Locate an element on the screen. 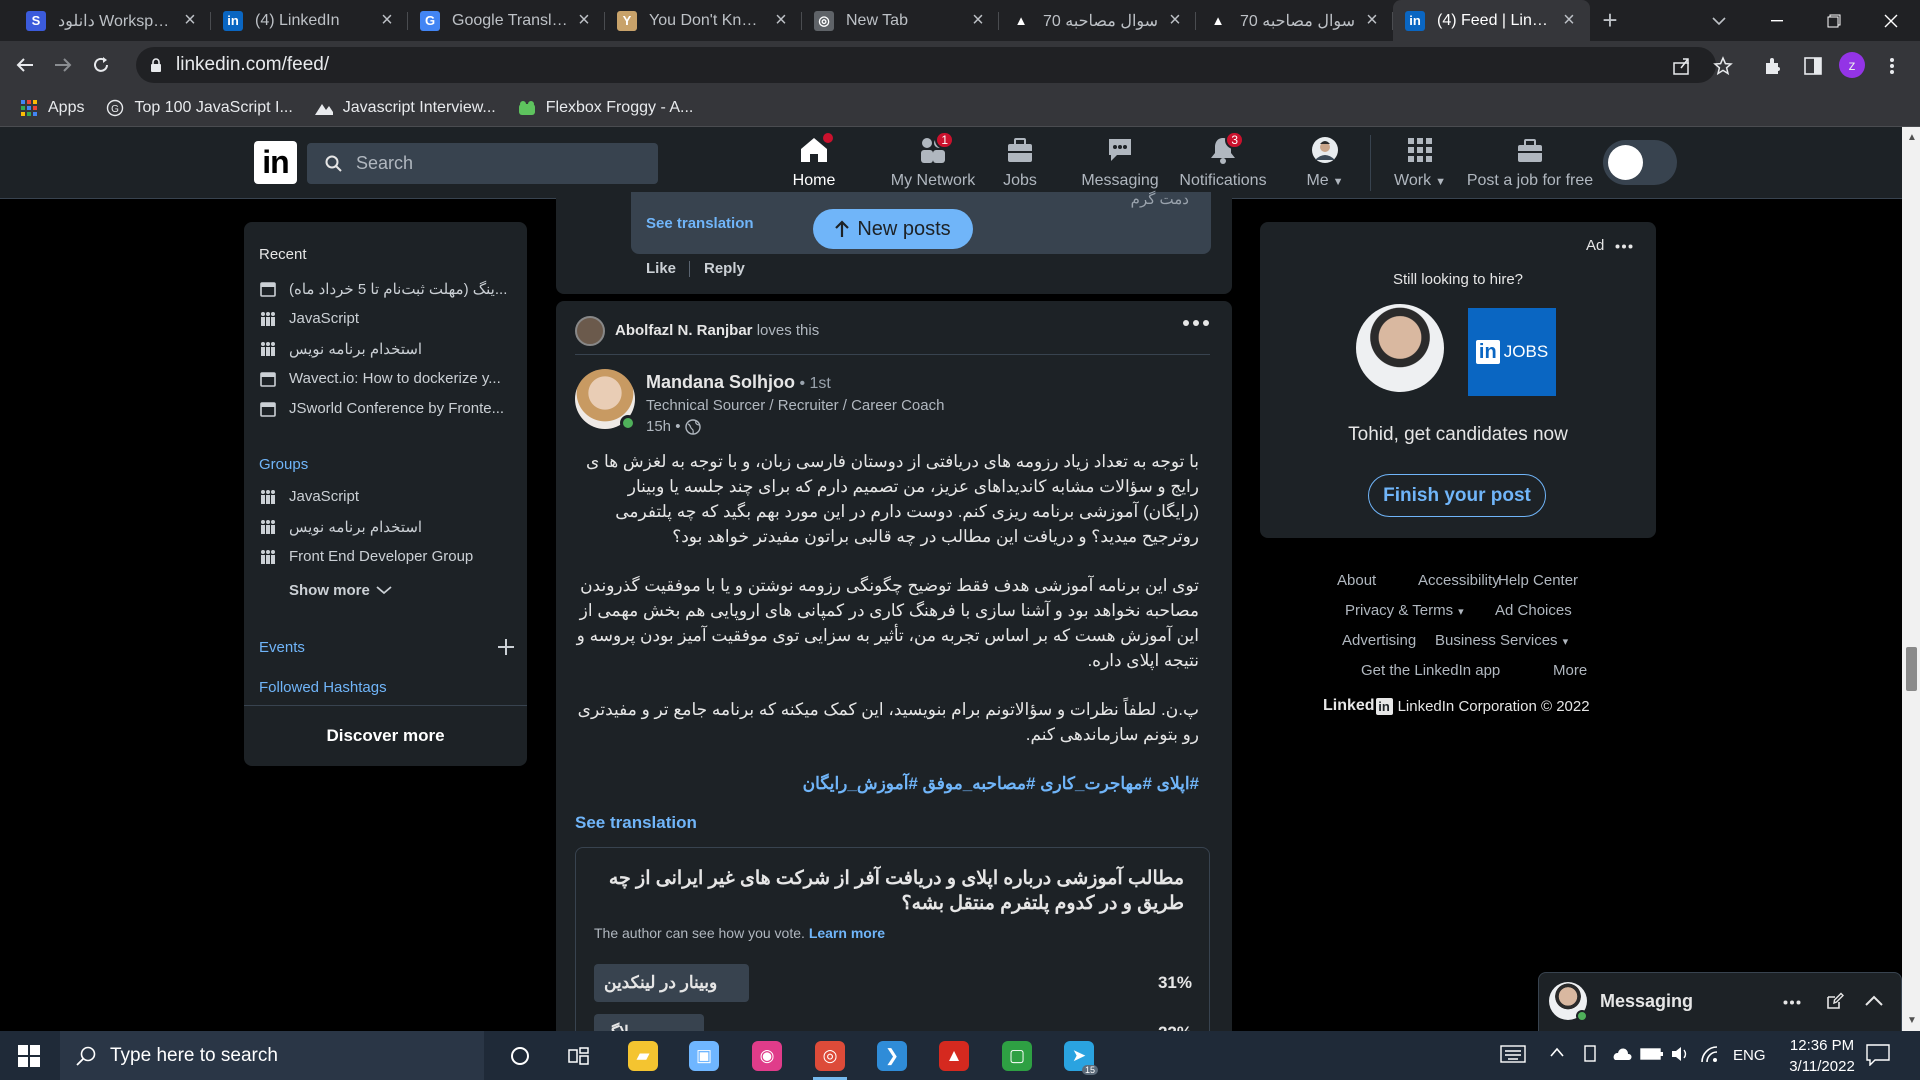 The image size is (1920, 1080). cortana-icon is located at coordinates (520, 1055).